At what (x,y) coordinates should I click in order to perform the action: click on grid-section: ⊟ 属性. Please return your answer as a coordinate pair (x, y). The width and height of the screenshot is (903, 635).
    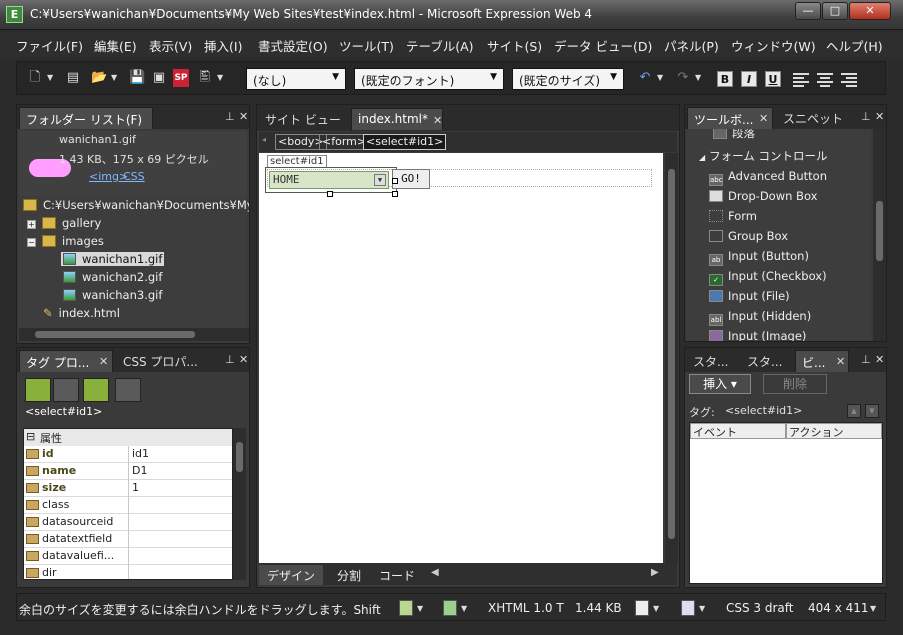
    Looking at the image, I should click on (128, 437).